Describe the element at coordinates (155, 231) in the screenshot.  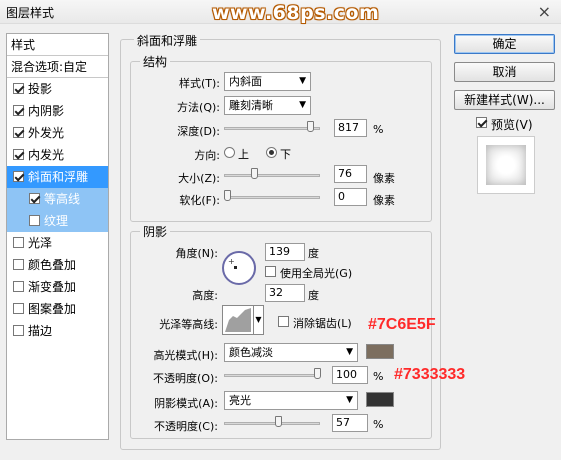
I see `shading-title: 阴影` at that location.